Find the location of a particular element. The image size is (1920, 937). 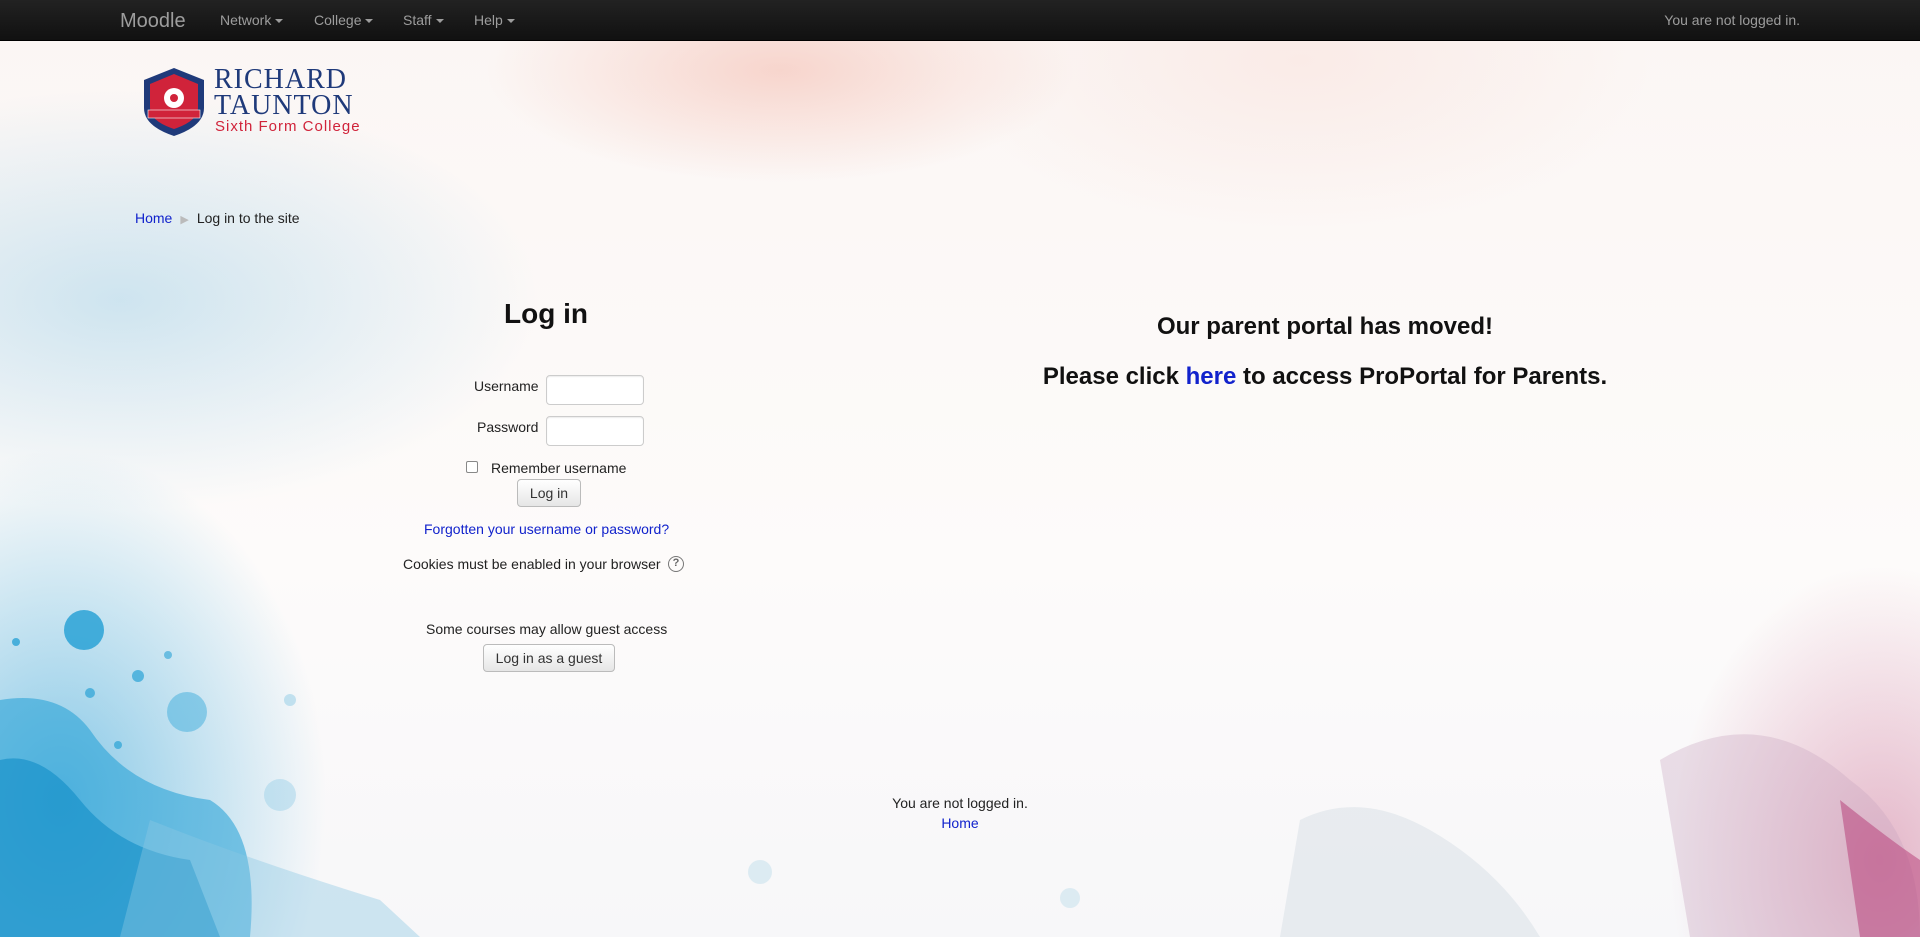

footer-home-link: Home is located at coordinates (959, 823).